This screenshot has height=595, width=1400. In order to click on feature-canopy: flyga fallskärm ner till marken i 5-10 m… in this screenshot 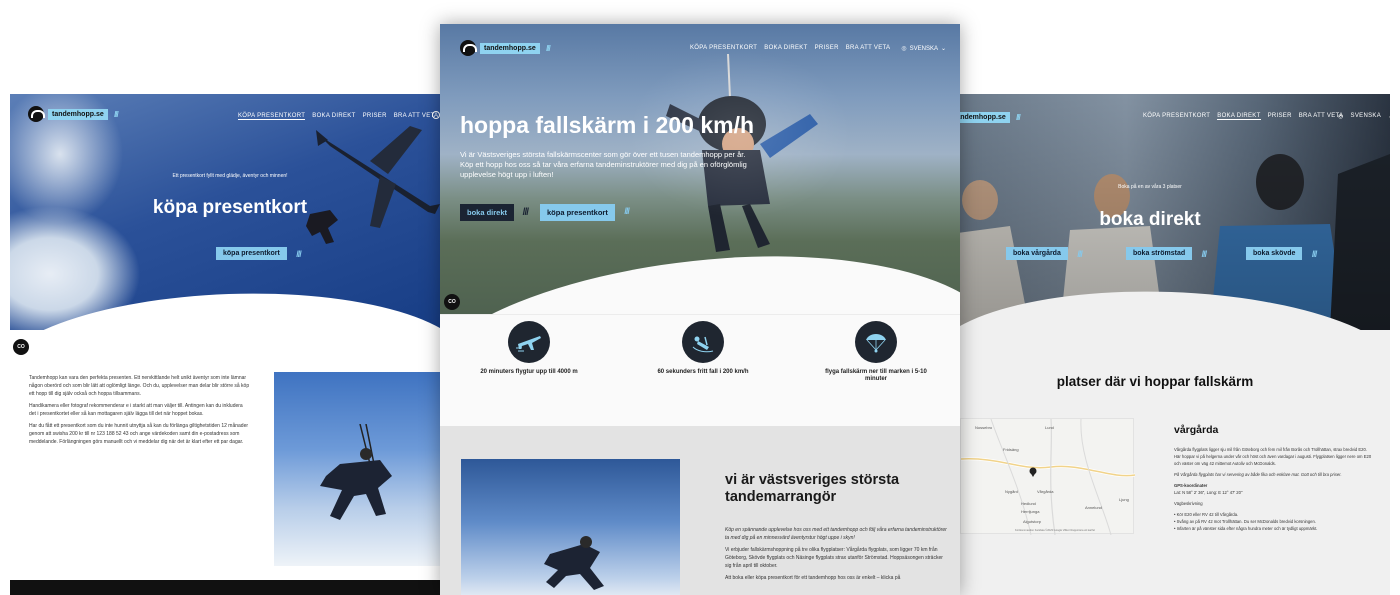, I will do `click(876, 352)`.